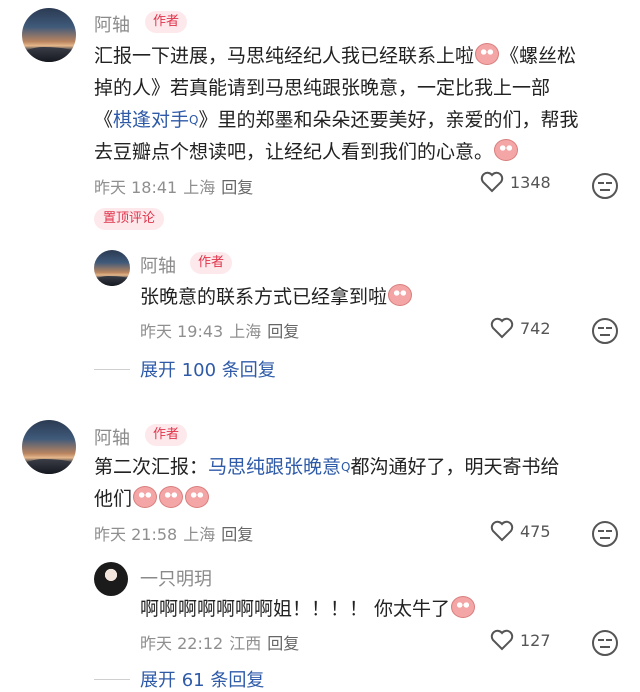  I want to click on comment-meta: 昨天 19:43 上海 回复, so click(220, 331).